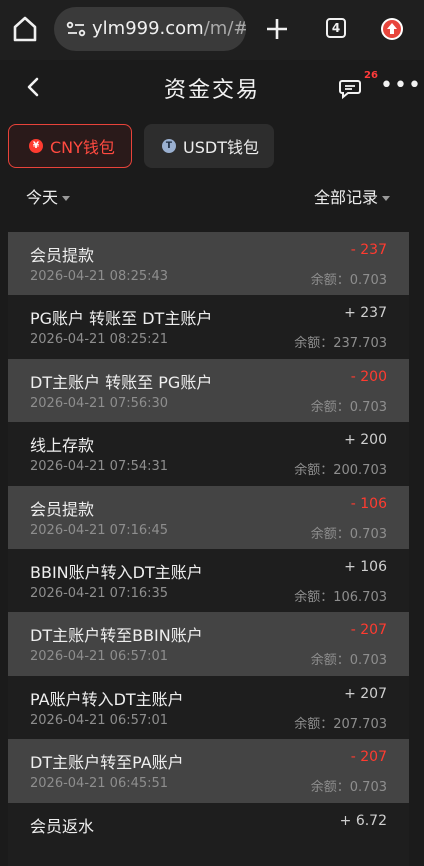 This screenshot has width=424, height=866. Describe the element at coordinates (212, 88) in the screenshot. I see `app-header: 资金交易 26 •••` at that location.